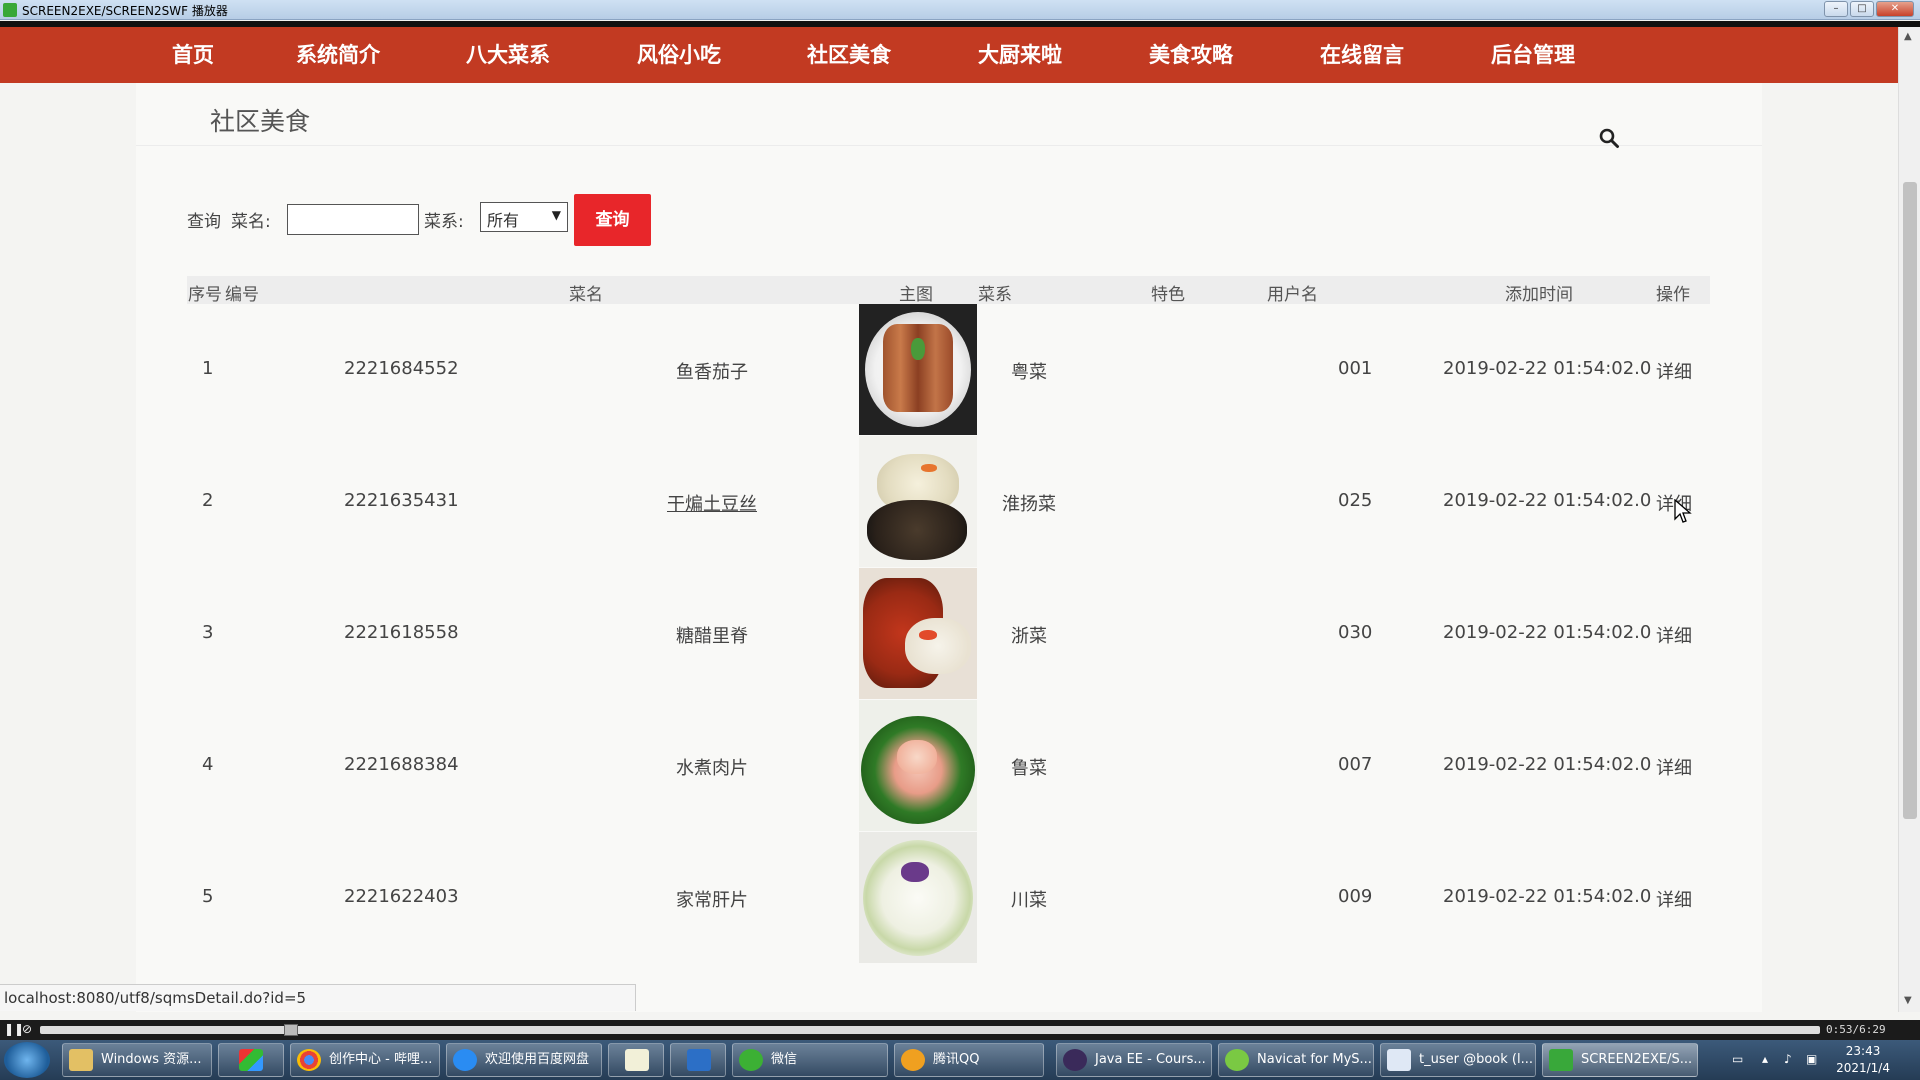 This screenshot has height=1080, width=1920. I want to click on nav-item-intro: 系统简介, so click(338, 55).